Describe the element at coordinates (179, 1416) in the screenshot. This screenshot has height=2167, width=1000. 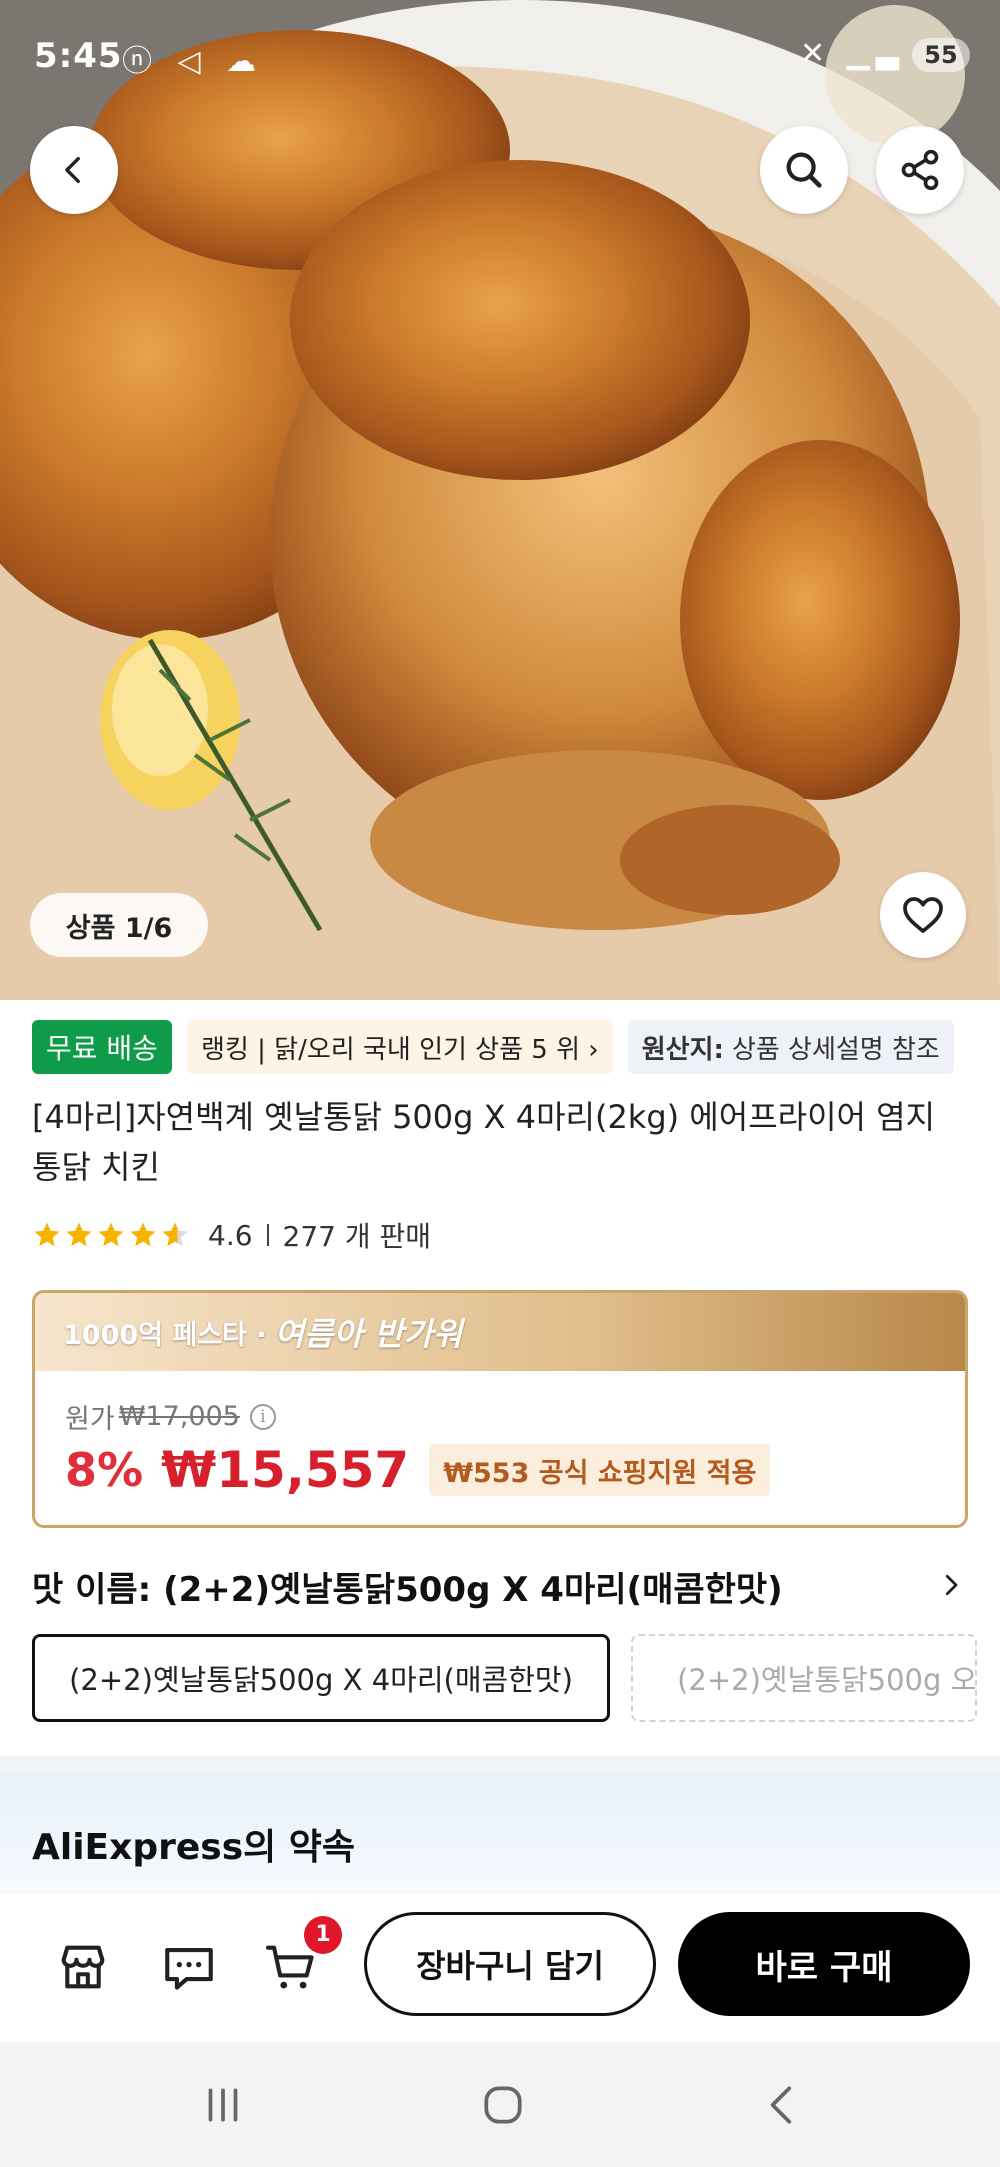
I see `original-price: ₩17,005` at that location.